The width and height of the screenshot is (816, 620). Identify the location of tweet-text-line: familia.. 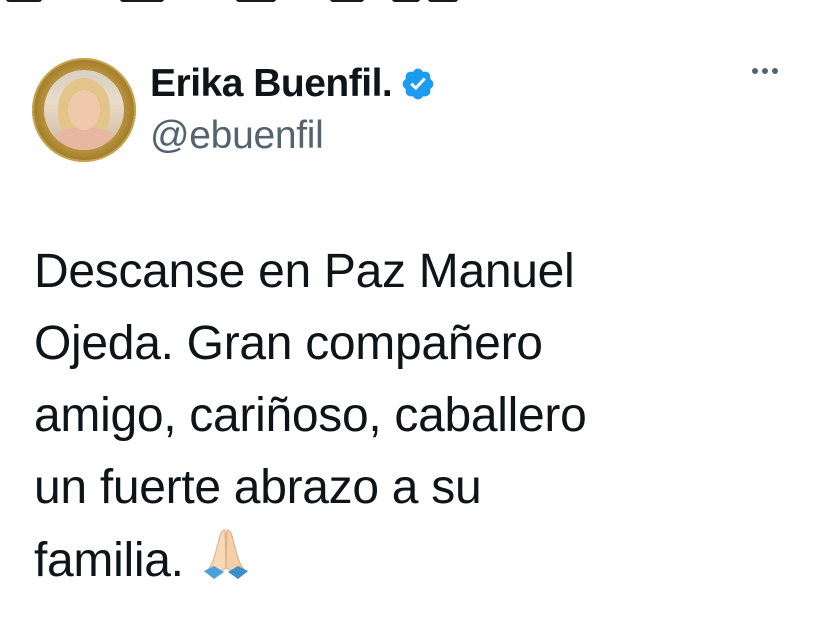
(109, 560).